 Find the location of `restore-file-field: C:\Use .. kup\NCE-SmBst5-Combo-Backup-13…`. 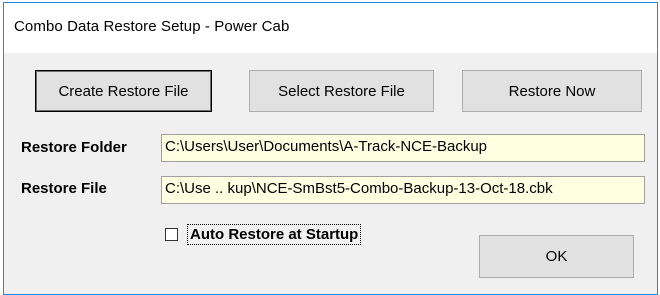

restore-file-field: C:\Use .. kup\NCE-SmBst5-Combo-Backup-13… is located at coordinates (403, 190).